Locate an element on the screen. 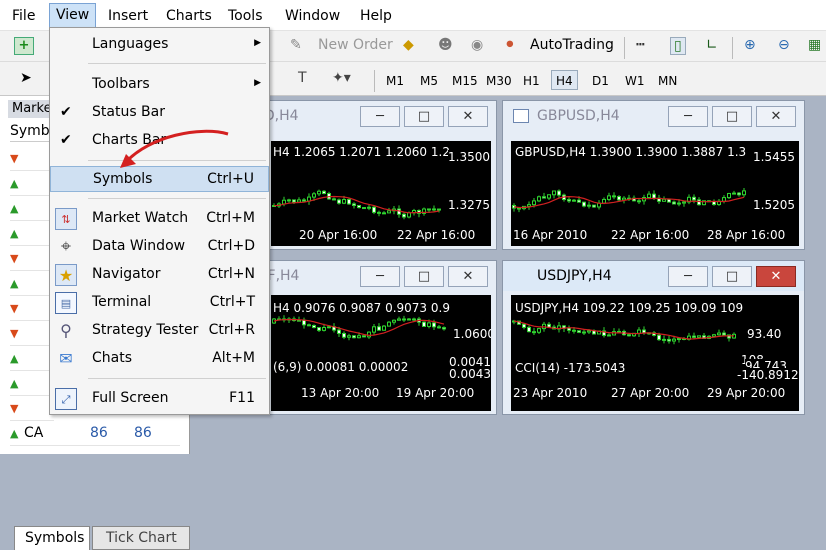 This screenshot has width=826, height=550. menu-item-strategy-tester: ⚲ Strategy Tester Ctrl+R is located at coordinates (159, 331).